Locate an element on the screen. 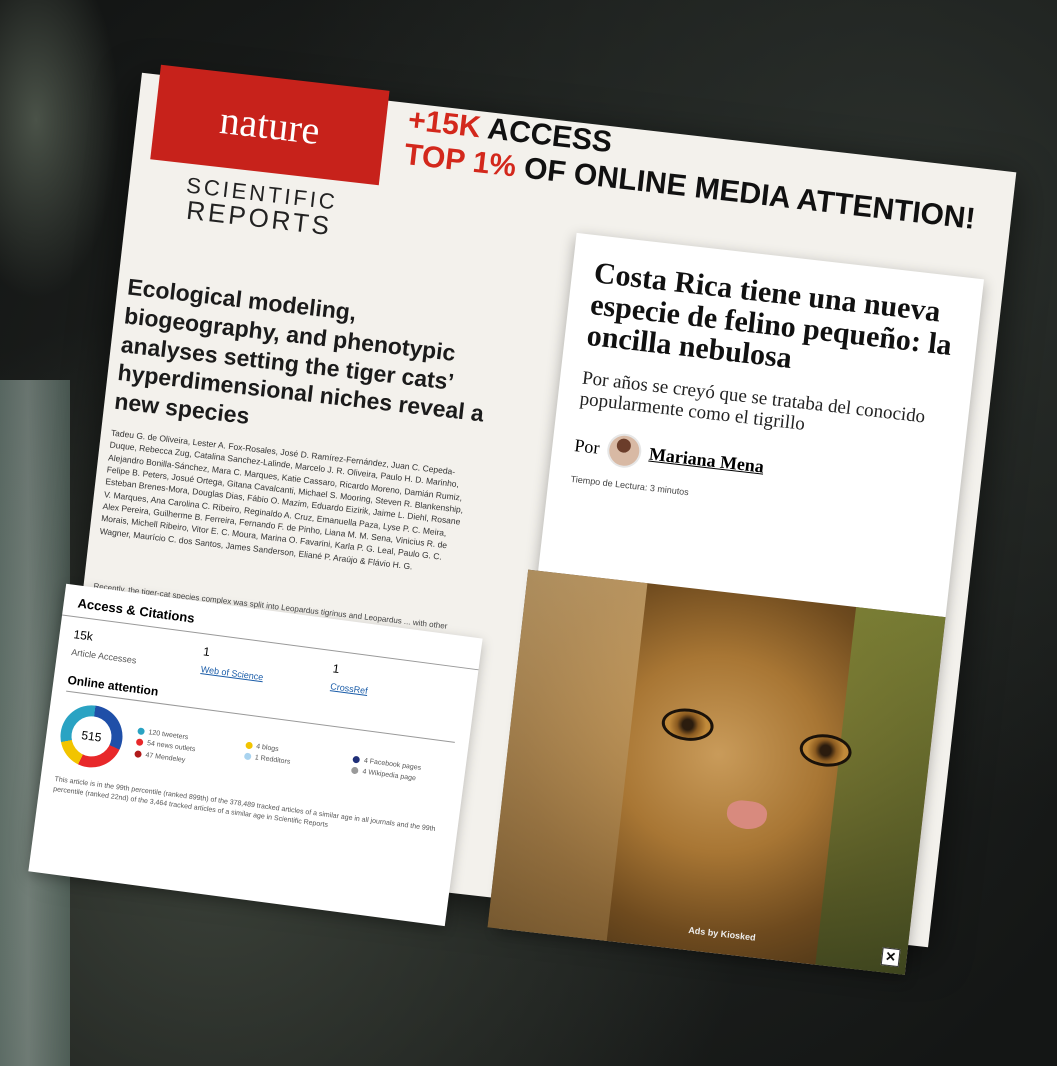 This screenshot has height=1066, width=1057. metric-crossref: 1 CrossRef is located at coordinates (396, 684).